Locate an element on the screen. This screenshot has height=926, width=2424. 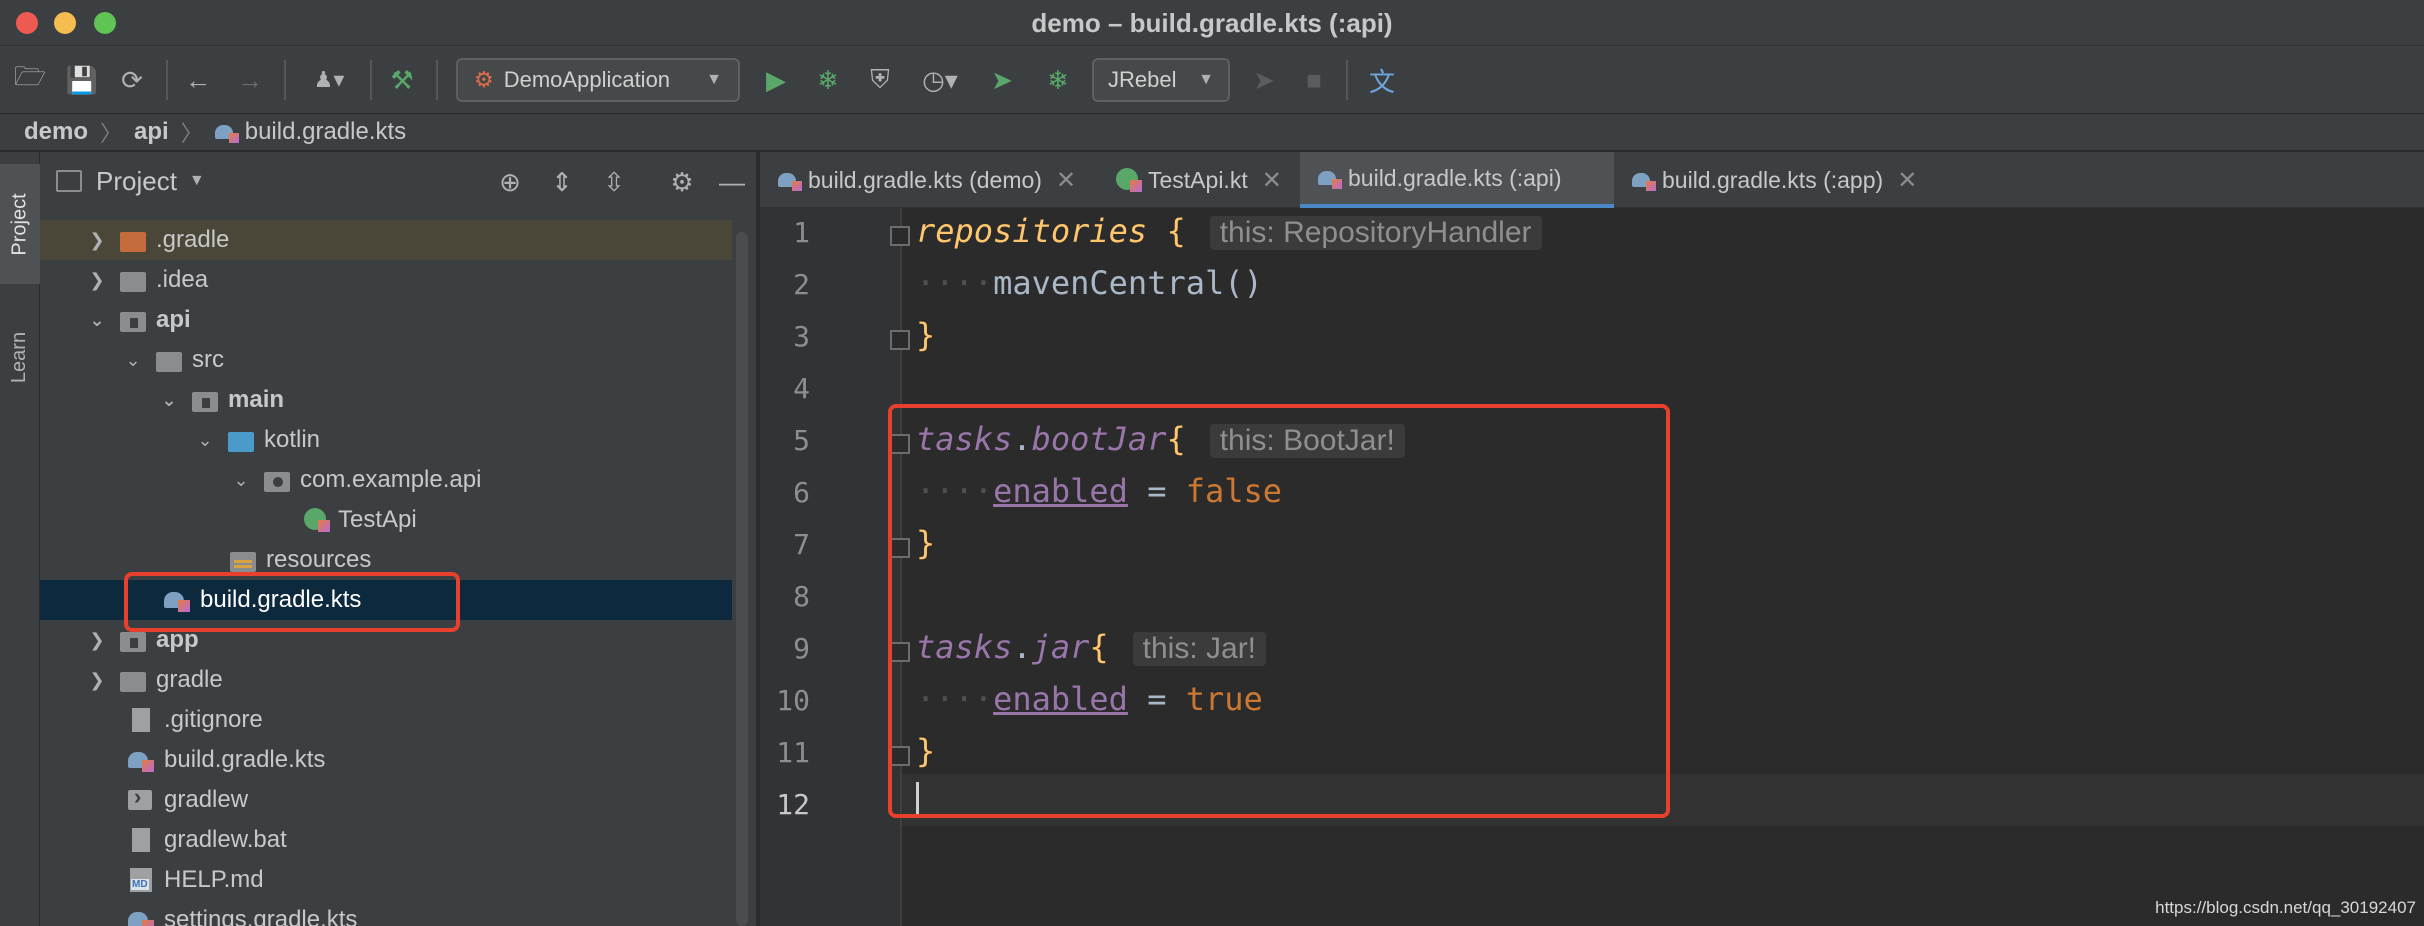
debug-icon: ❄ is located at coordinates (828, 80).